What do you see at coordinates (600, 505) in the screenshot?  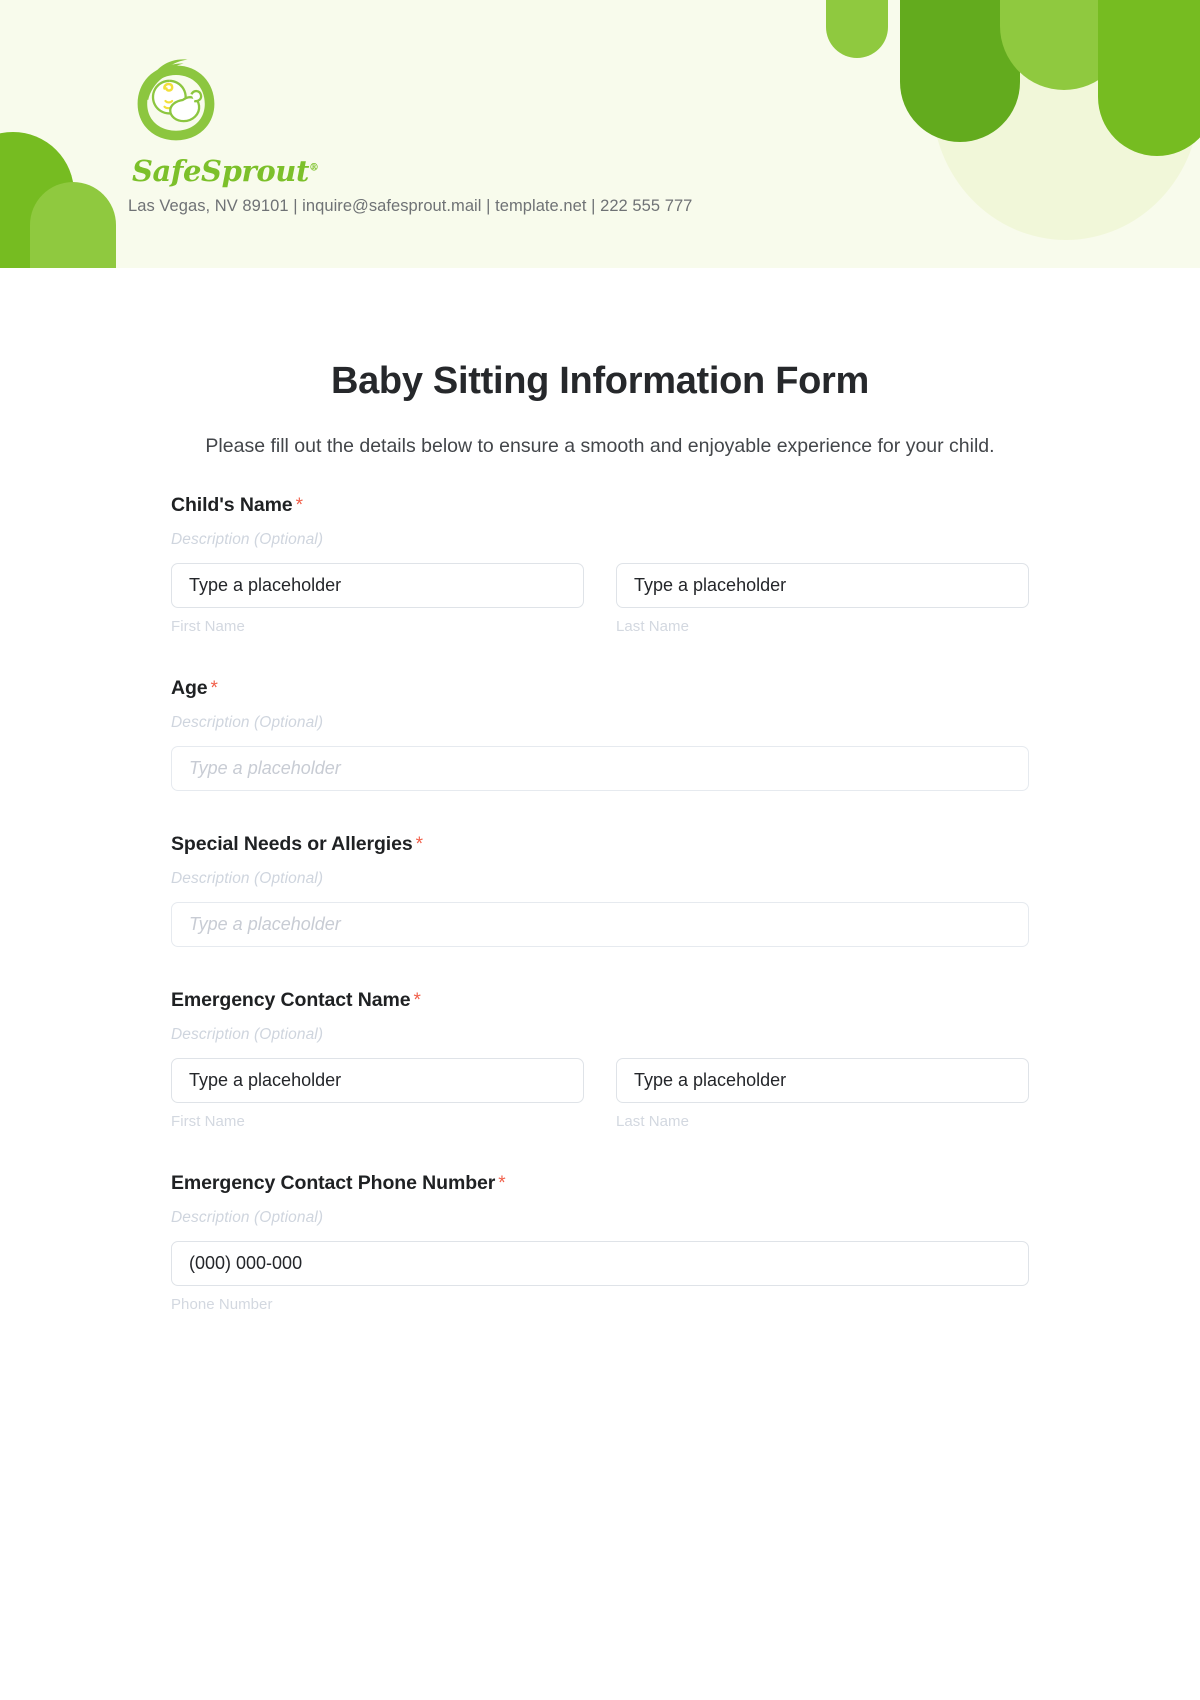 I see `field-label: Child's Name *` at bounding box center [600, 505].